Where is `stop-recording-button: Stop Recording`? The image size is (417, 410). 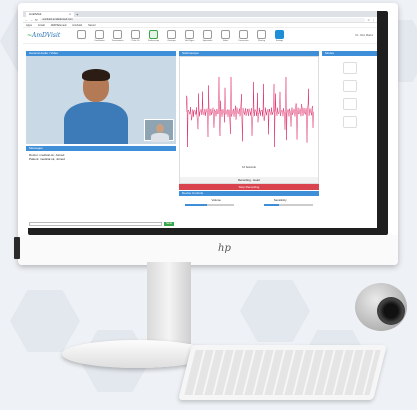 stop-recording-button: Stop Recording is located at coordinates (249, 187).